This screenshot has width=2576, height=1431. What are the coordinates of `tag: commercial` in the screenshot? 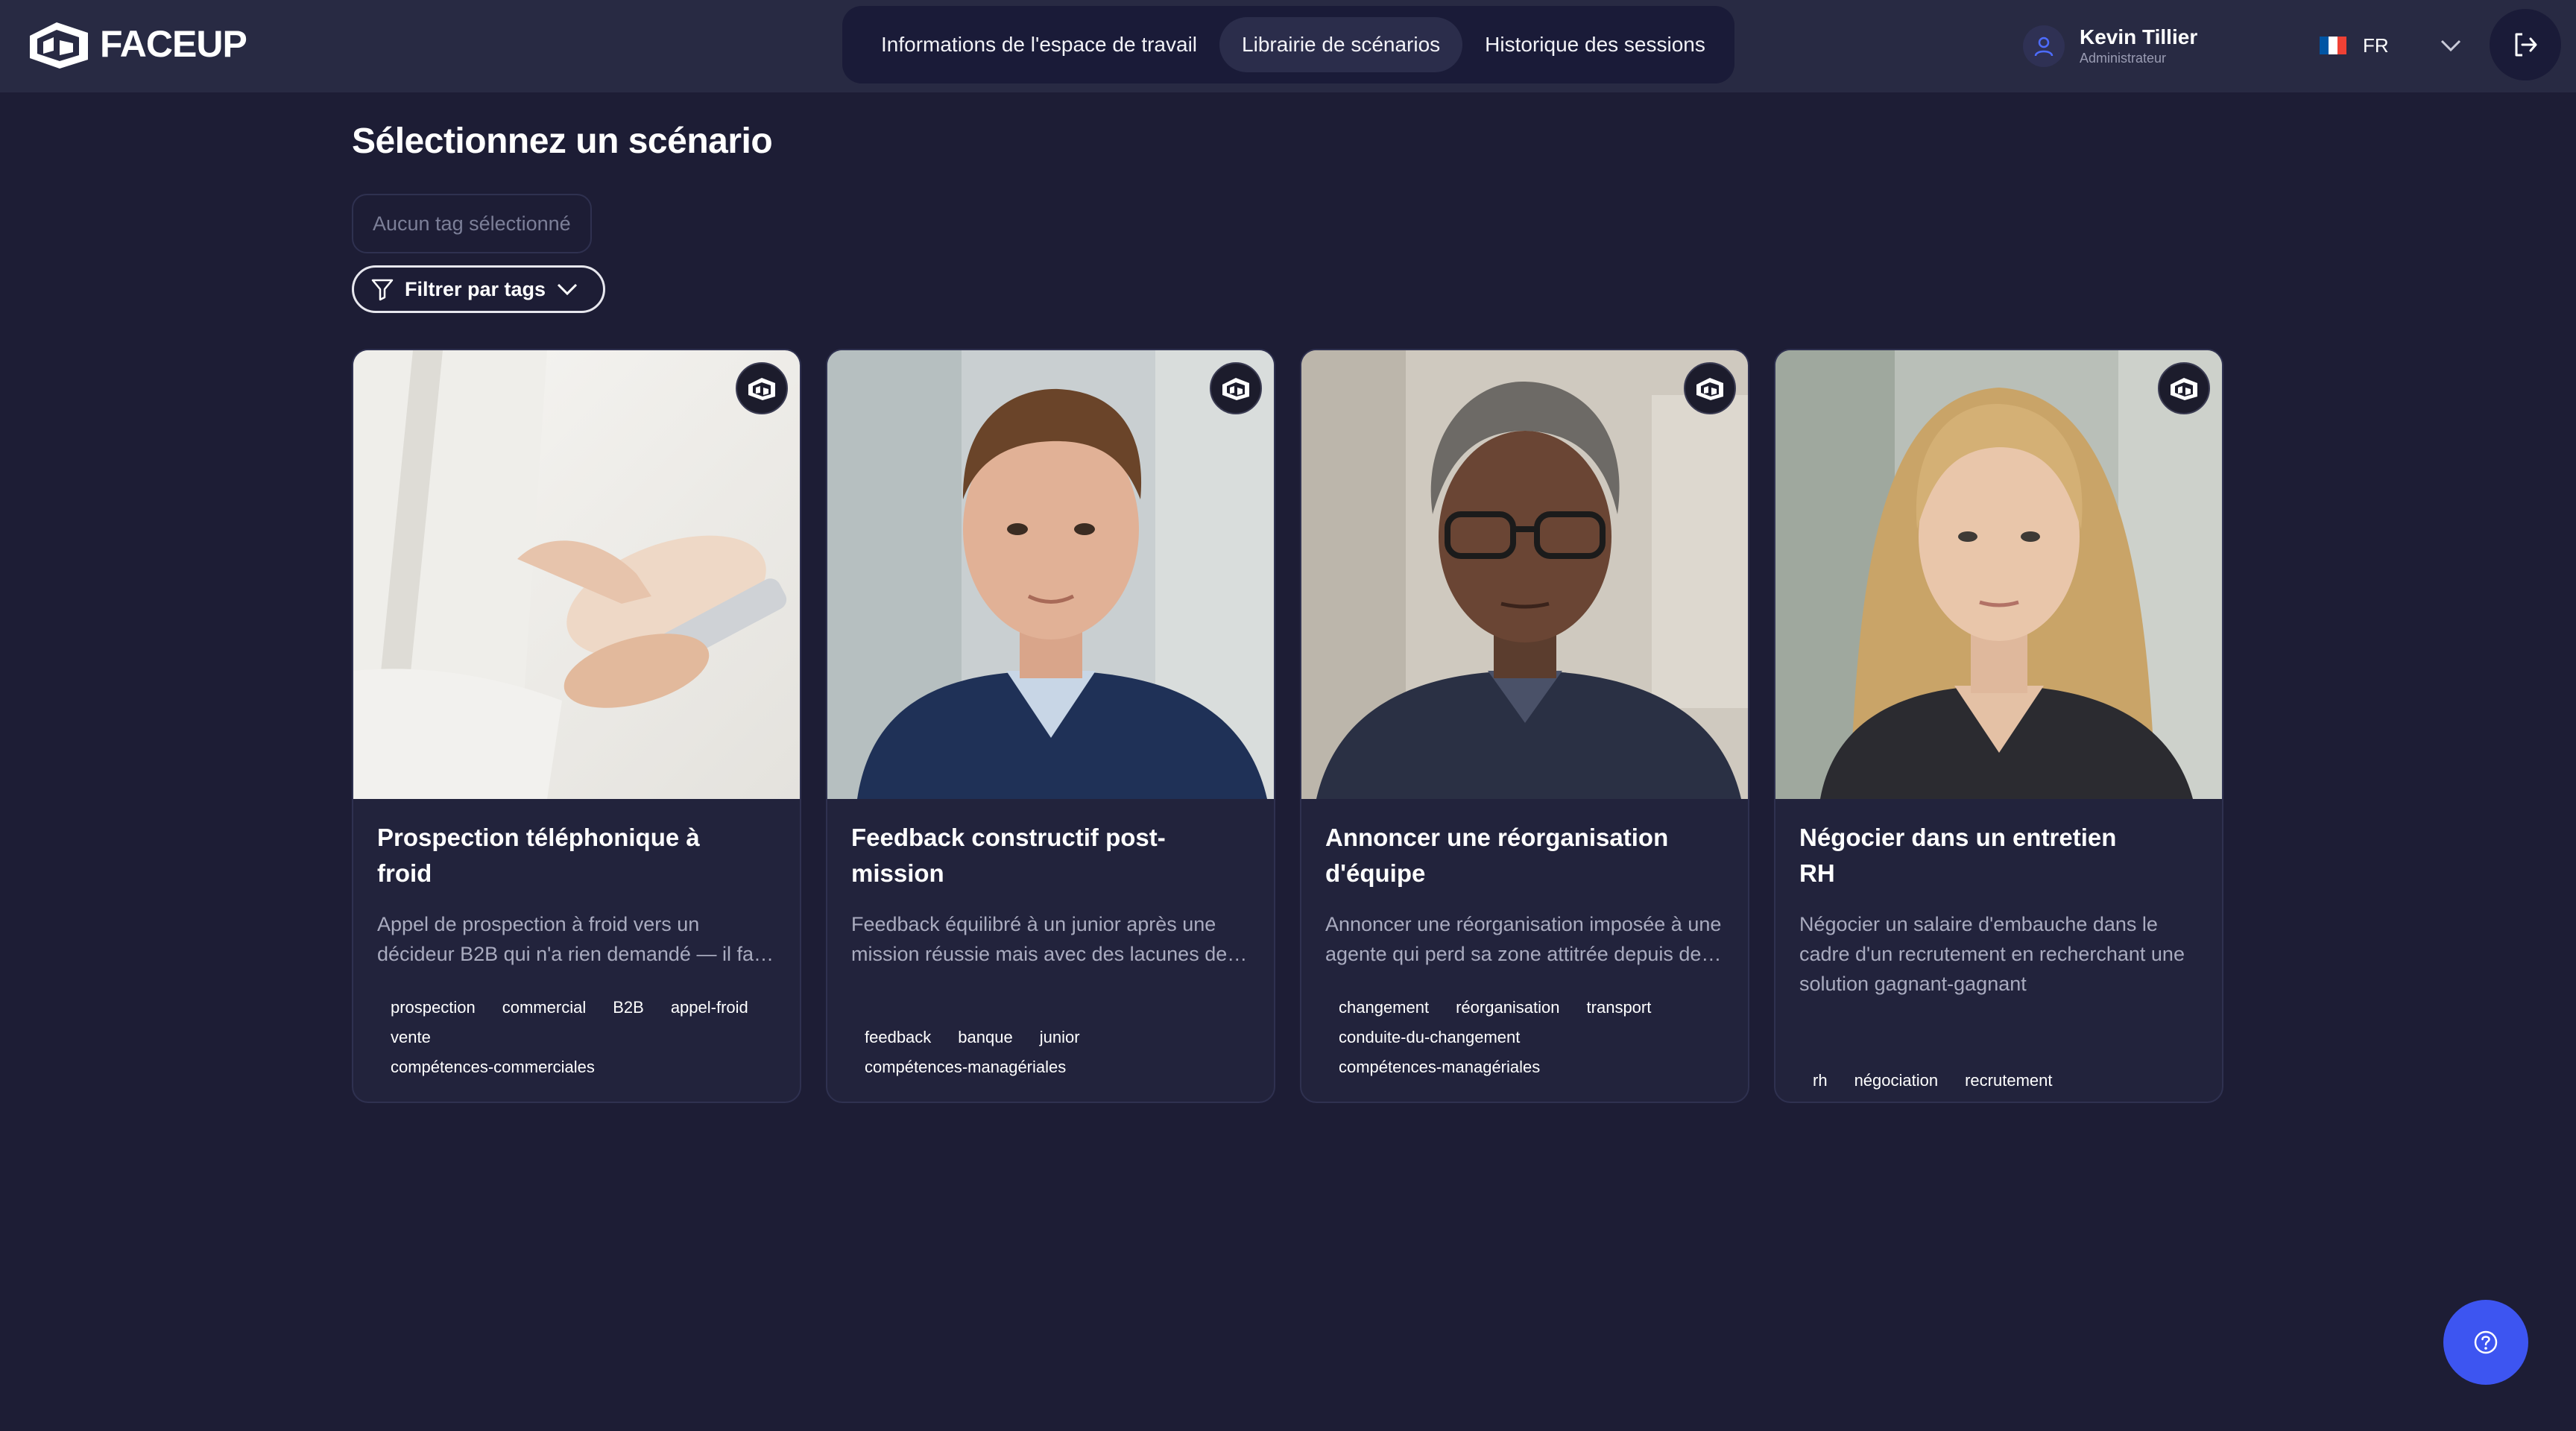 It's located at (544, 1008).